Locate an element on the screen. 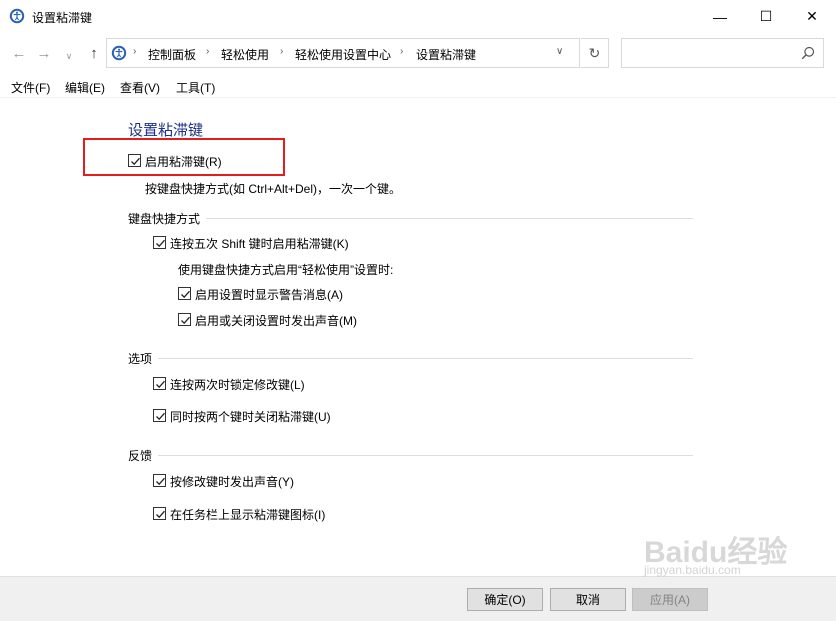 This screenshot has width=836, height=621. shift-five-times-label: 连按五次 Shift 键时启用粘滞键(K) is located at coordinates (259, 243).